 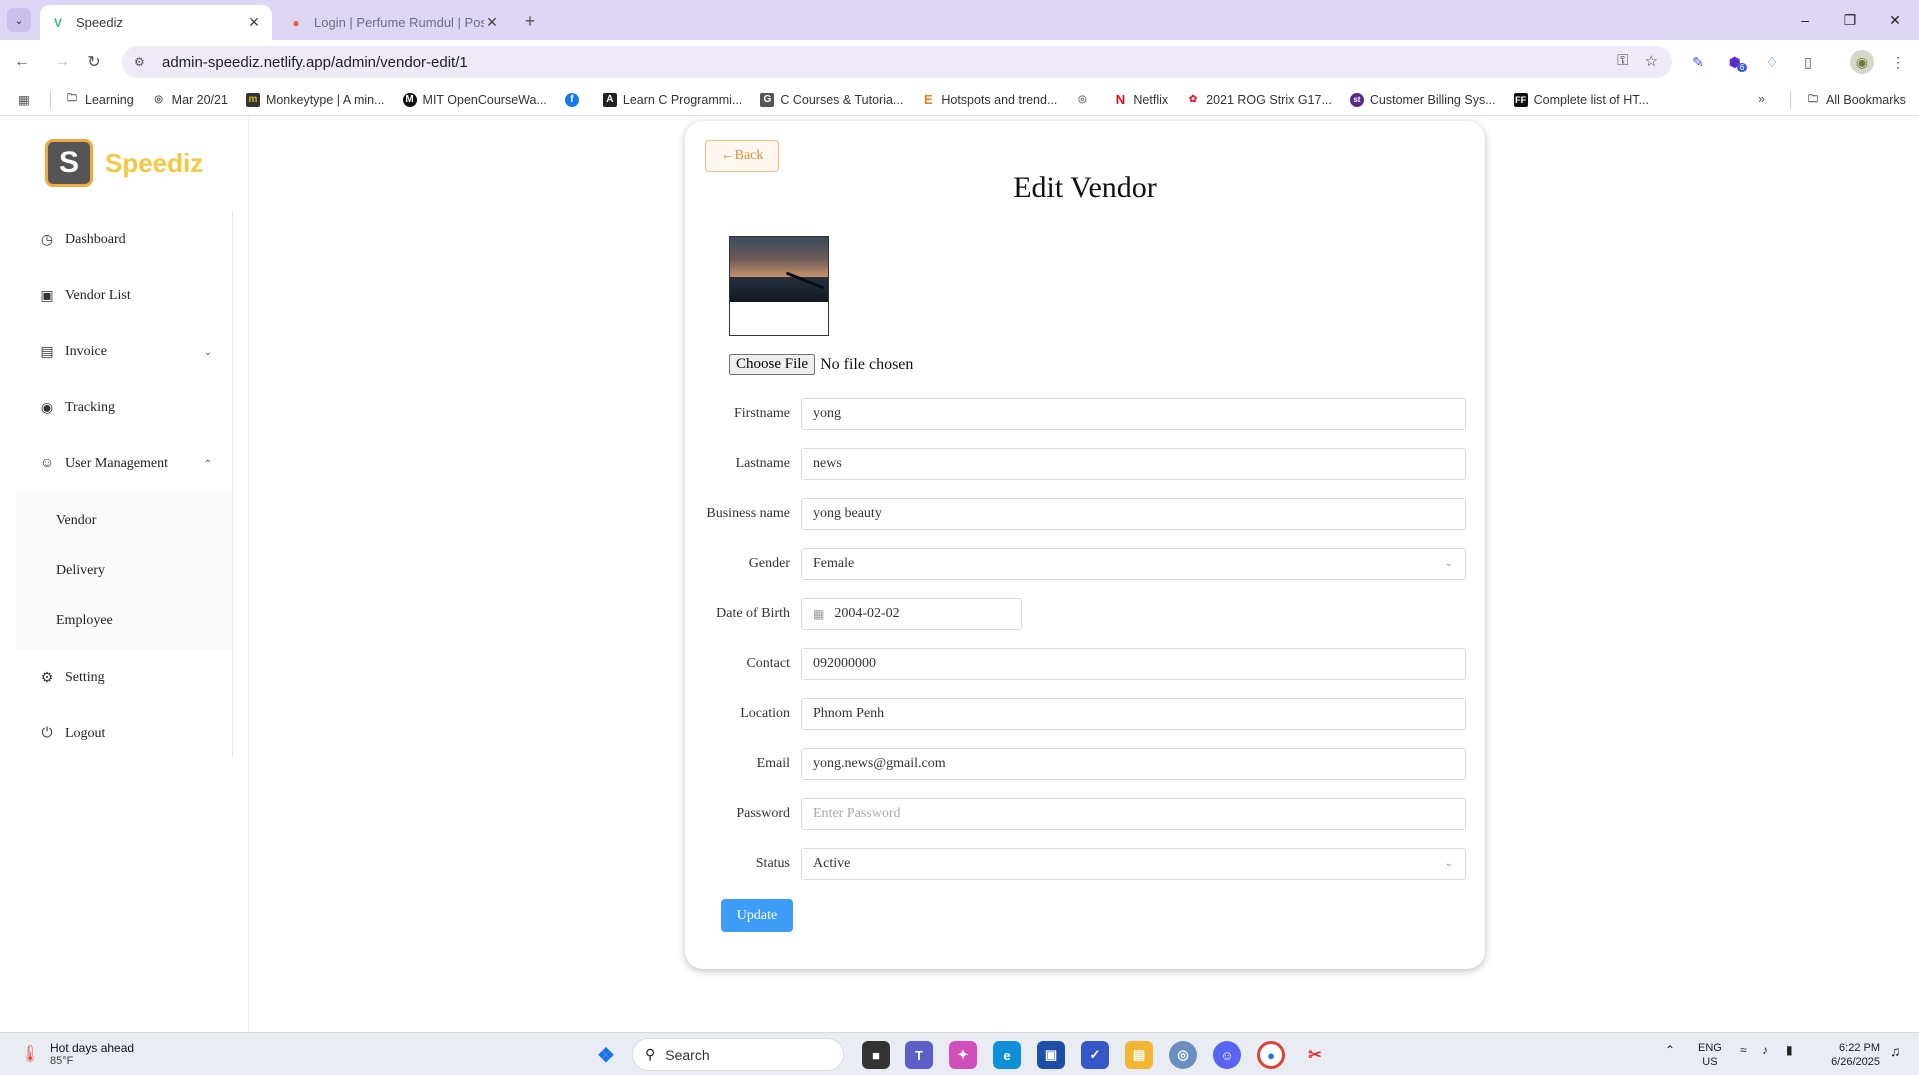 I want to click on firstname-field: yong, so click(x=1133, y=414).